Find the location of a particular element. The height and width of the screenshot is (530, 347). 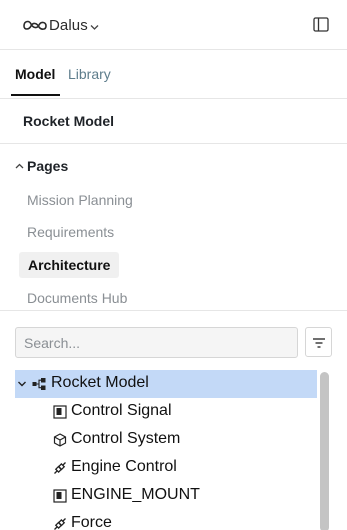

workspace-name: Dalus is located at coordinates (68, 25).